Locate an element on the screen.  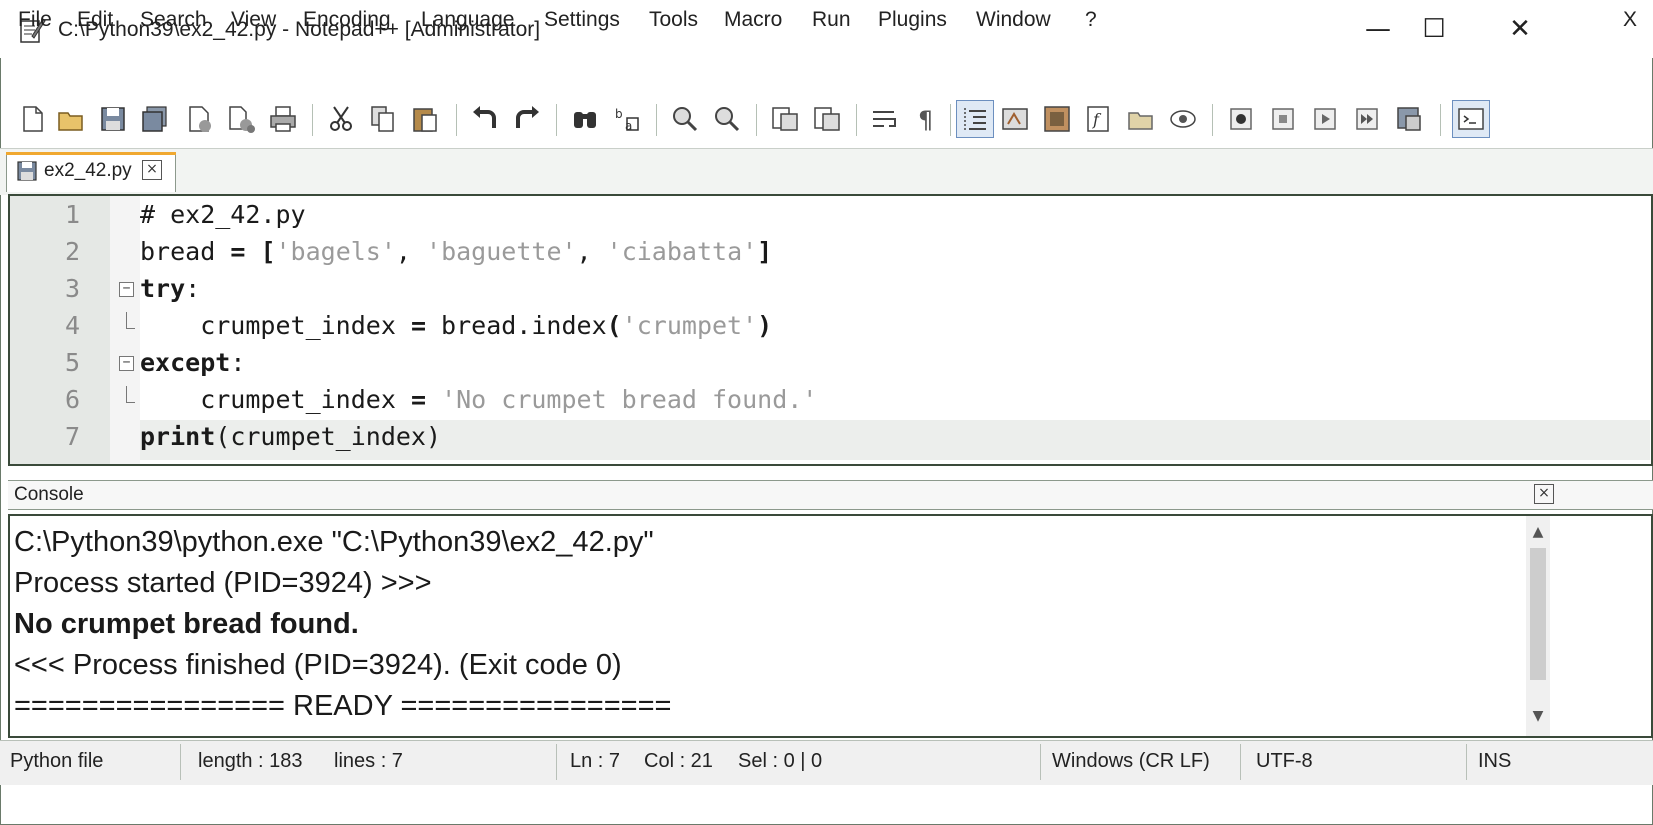
close-icon is located at coordinates (199, 119).